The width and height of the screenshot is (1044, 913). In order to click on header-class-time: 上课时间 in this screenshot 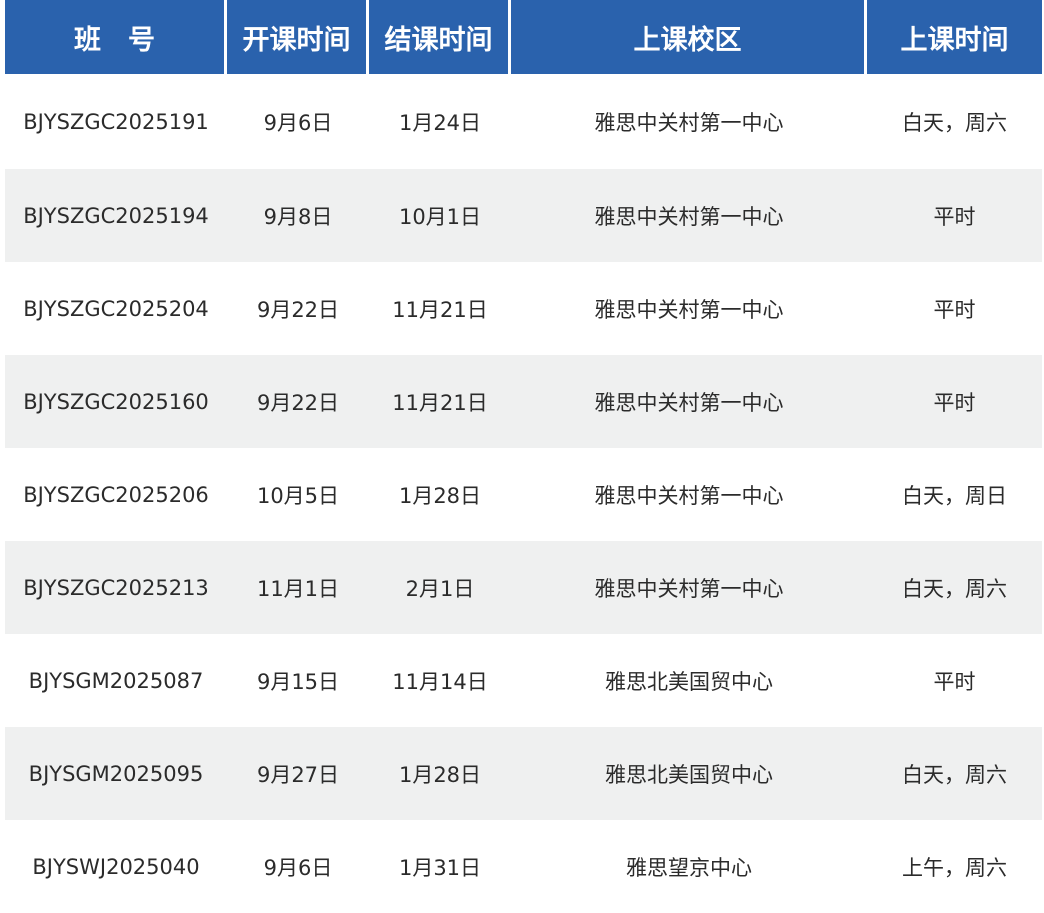, I will do `click(954, 37)`.